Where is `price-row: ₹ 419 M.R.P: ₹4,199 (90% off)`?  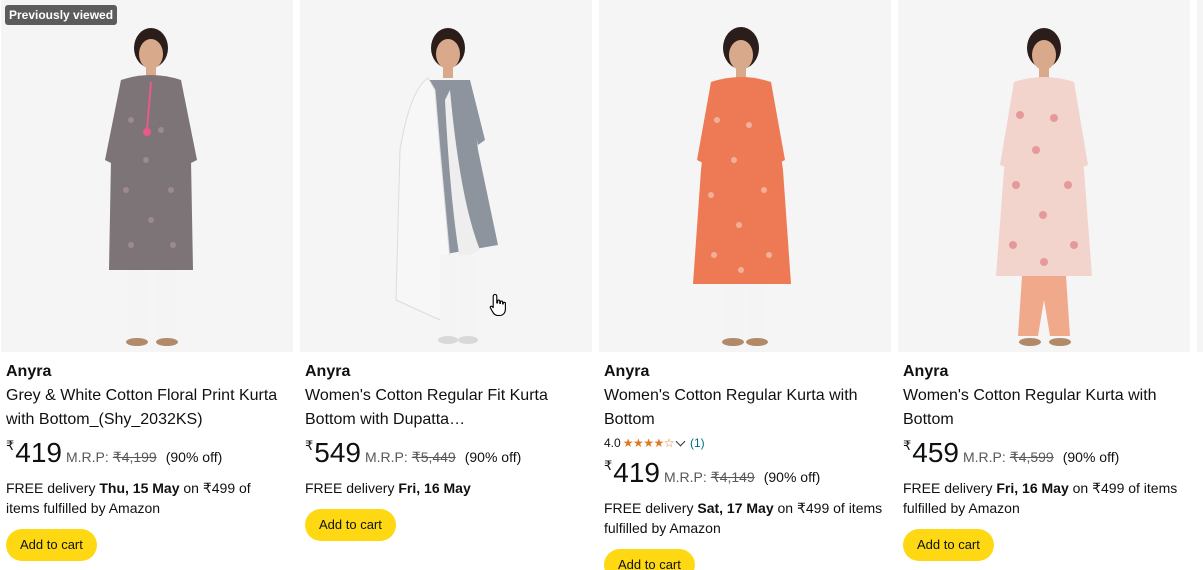
price-row: ₹ 419 M.R.P: ₹4,199 (90% off) is located at coordinates (148, 455).